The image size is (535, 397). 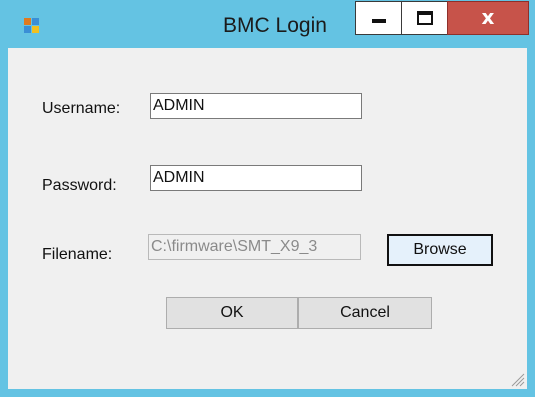 I want to click on minimize-button, so click(x=378, y=18).